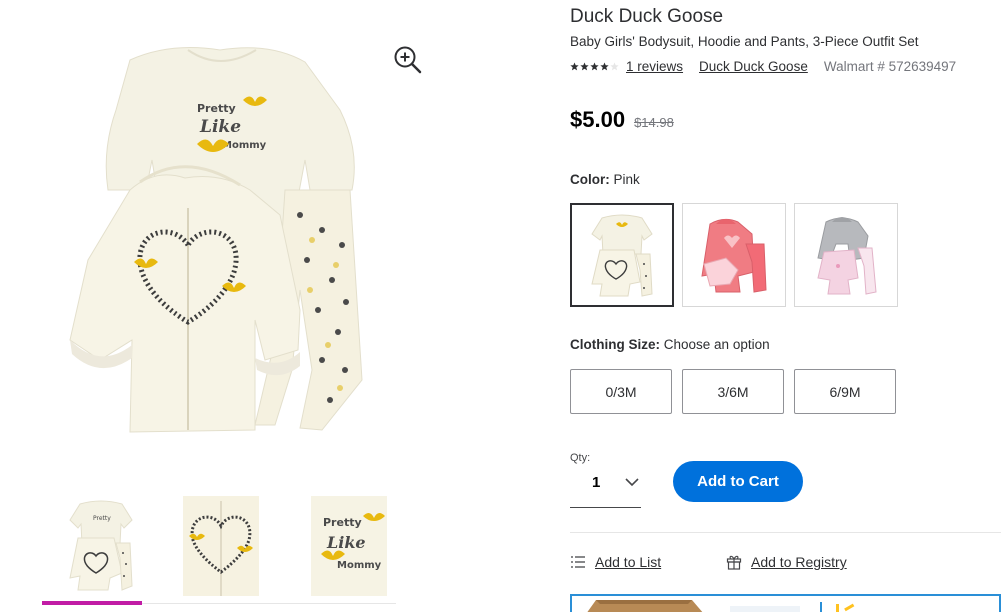 The height and width of the screenshot is (612, 1001). I want to click on color-swatch-pink-gray, so click(846, 255).